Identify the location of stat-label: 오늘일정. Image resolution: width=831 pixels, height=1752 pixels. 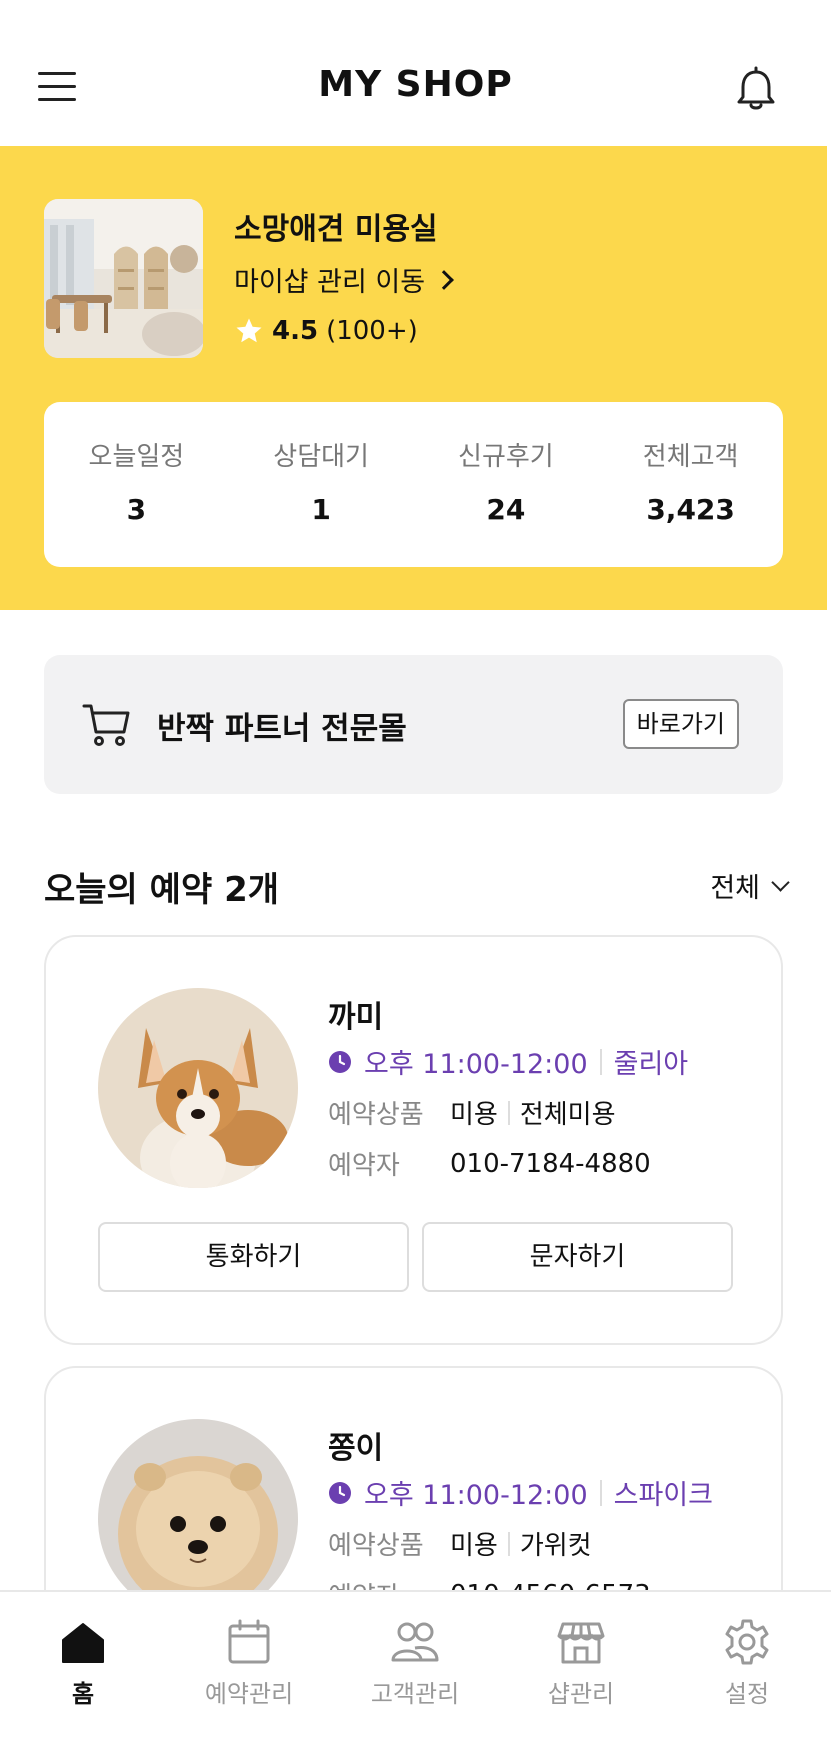
(136, 457).